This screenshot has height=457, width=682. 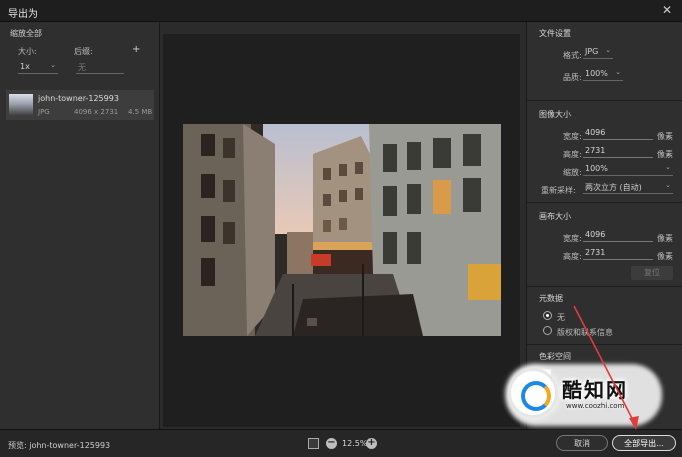 What do you see at coordinates (572, 238) in the screenshot?
I see `canvas-width-label: 宽度:` at bounding box center [572, 238].